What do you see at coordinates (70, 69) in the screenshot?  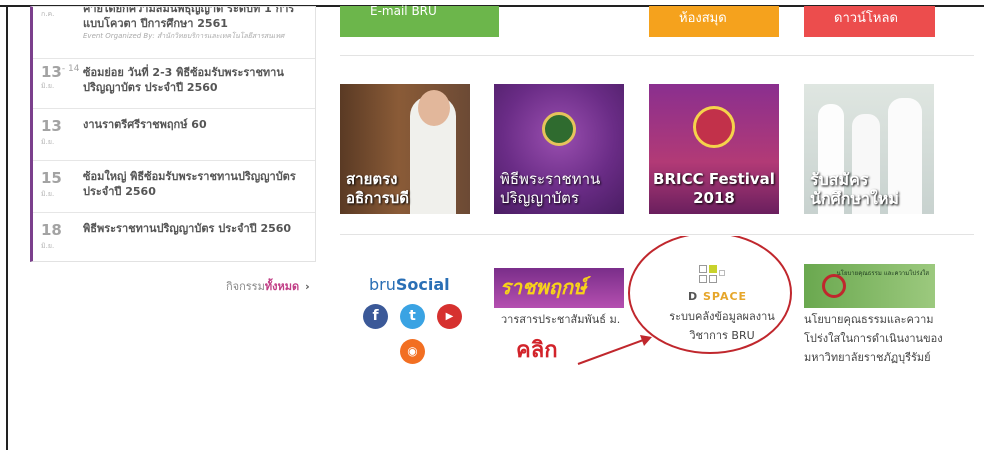 I see `event-day-range: - 14` at bounding box center [70, 69].